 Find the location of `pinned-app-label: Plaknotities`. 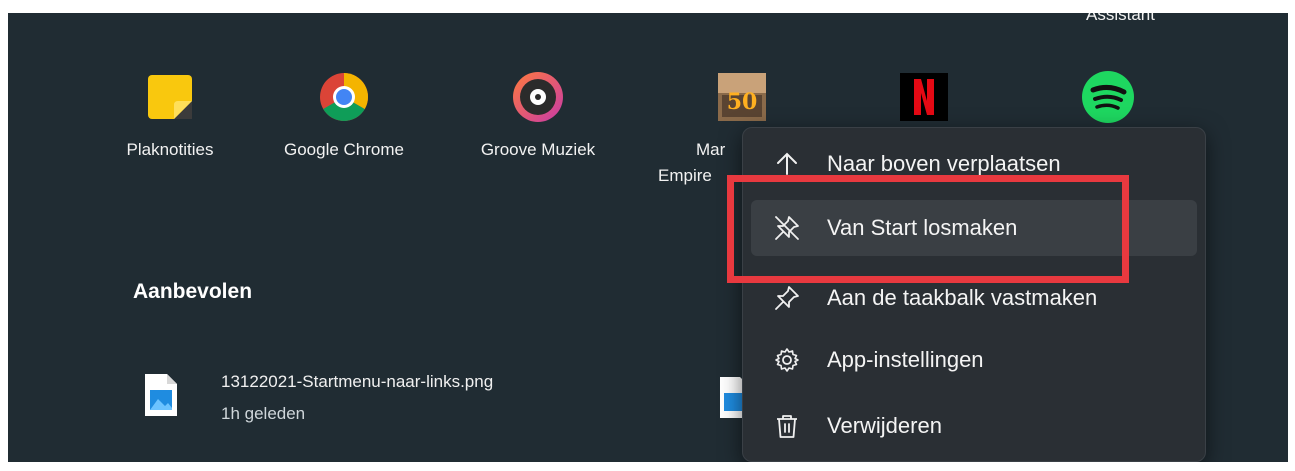

pinned-app-label: Plaknotities is located at coordinates (170, 149).